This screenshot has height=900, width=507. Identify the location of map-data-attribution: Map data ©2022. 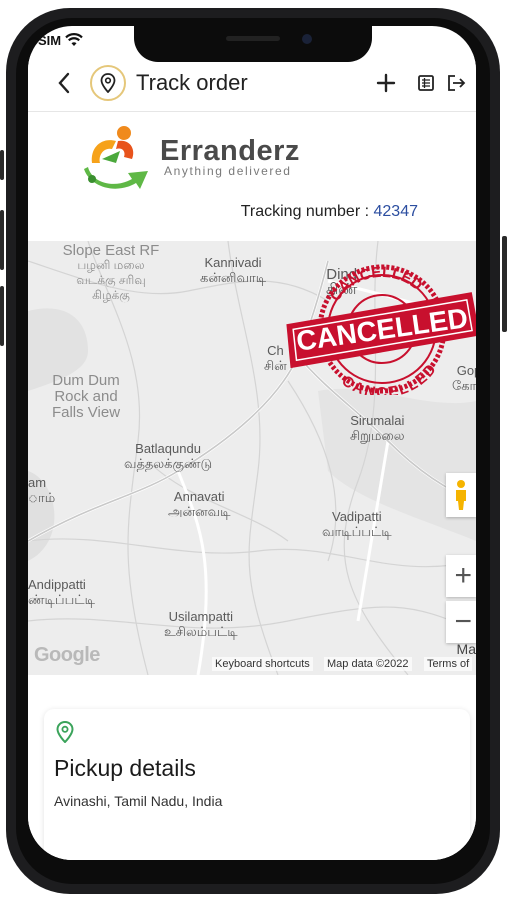
(368, 664).